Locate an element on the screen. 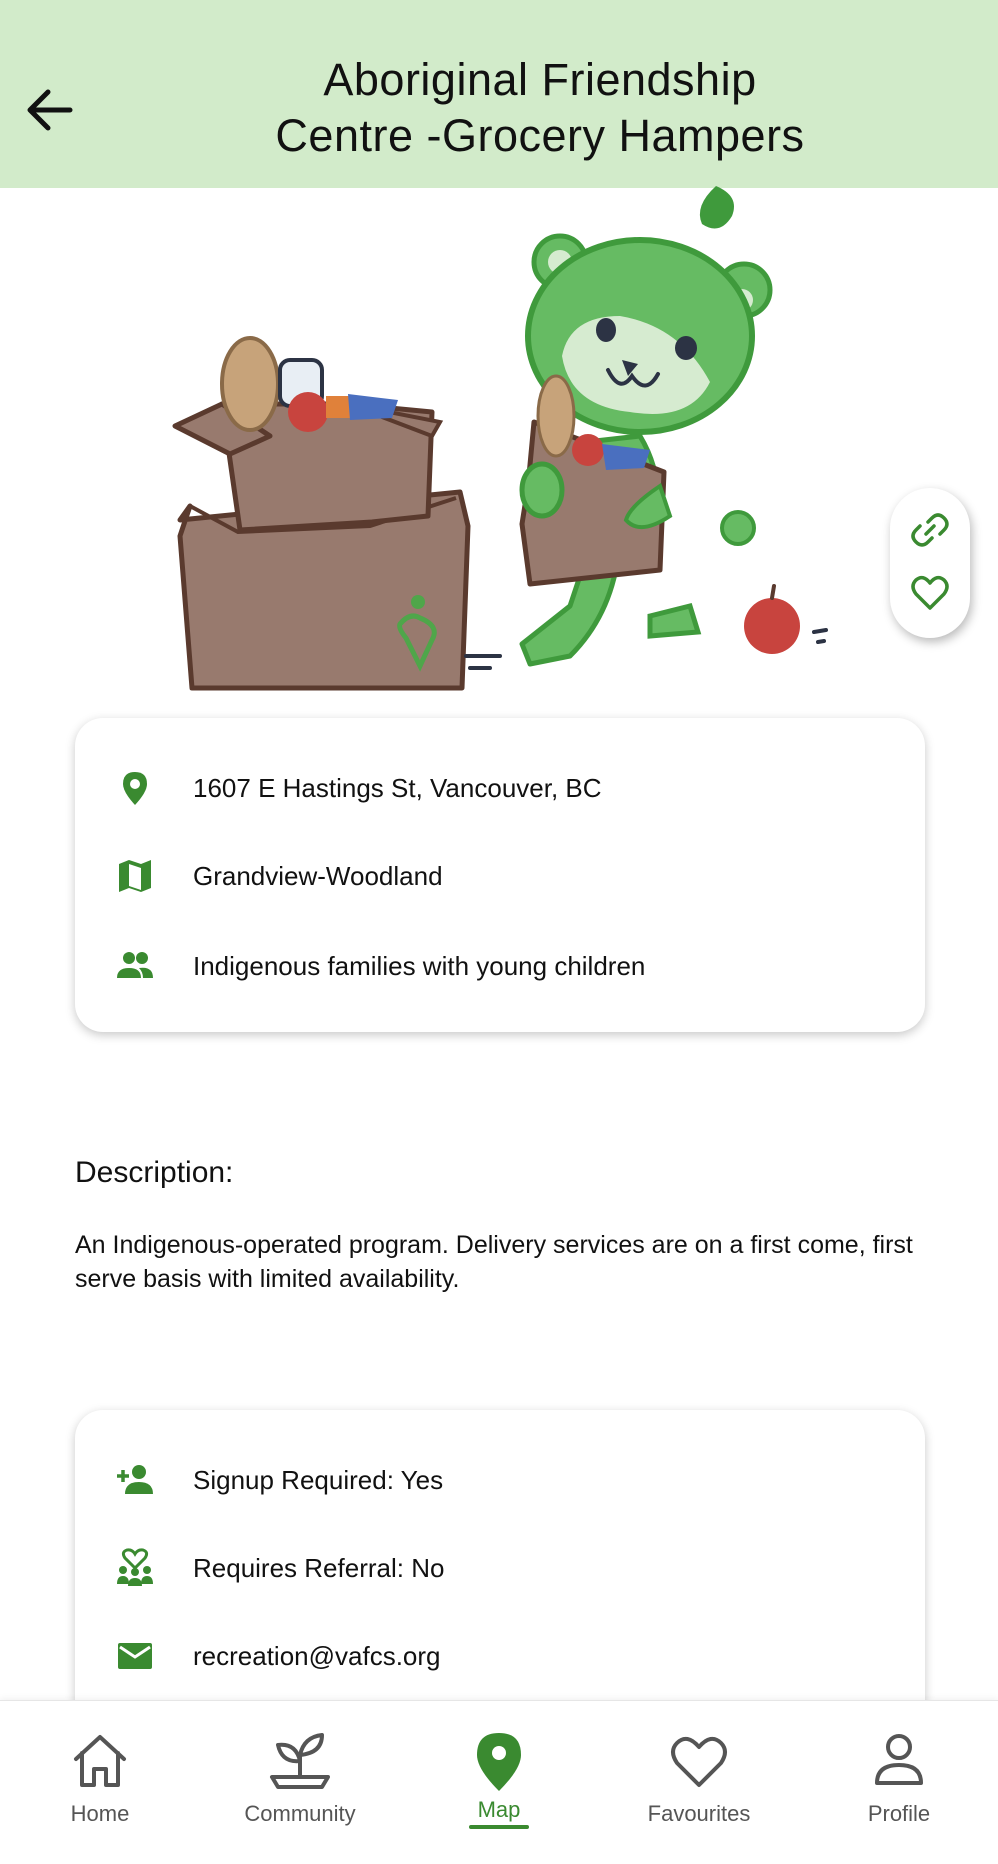 The image size is (998, 1864). signup-row: Signup Required: Yes is located at coordinates (279, 1480).